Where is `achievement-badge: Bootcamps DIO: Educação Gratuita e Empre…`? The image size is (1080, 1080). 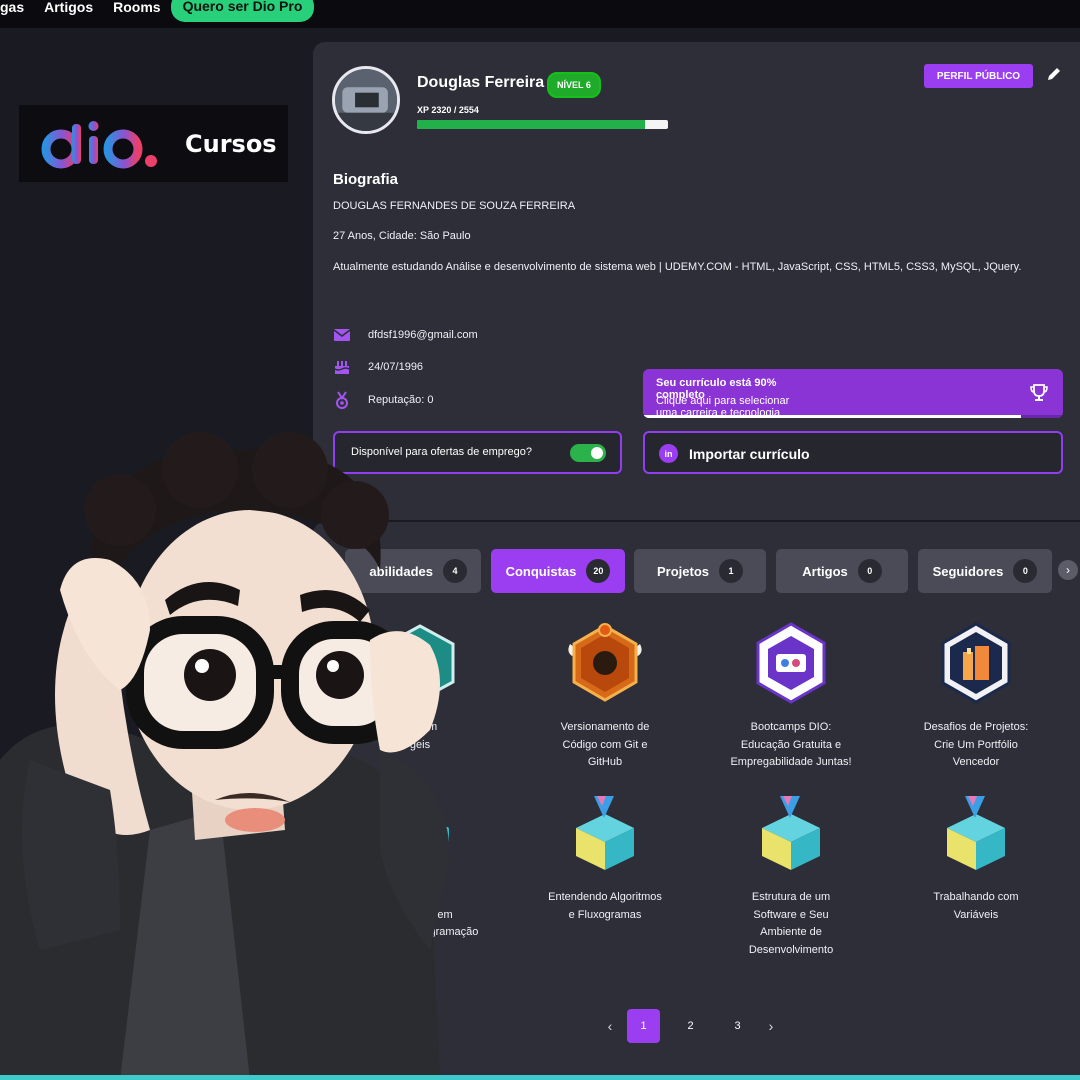 achievement-badge: Bootcamps DIO: Educação Gratuita e Empre… is located at coordinates (791, 697).